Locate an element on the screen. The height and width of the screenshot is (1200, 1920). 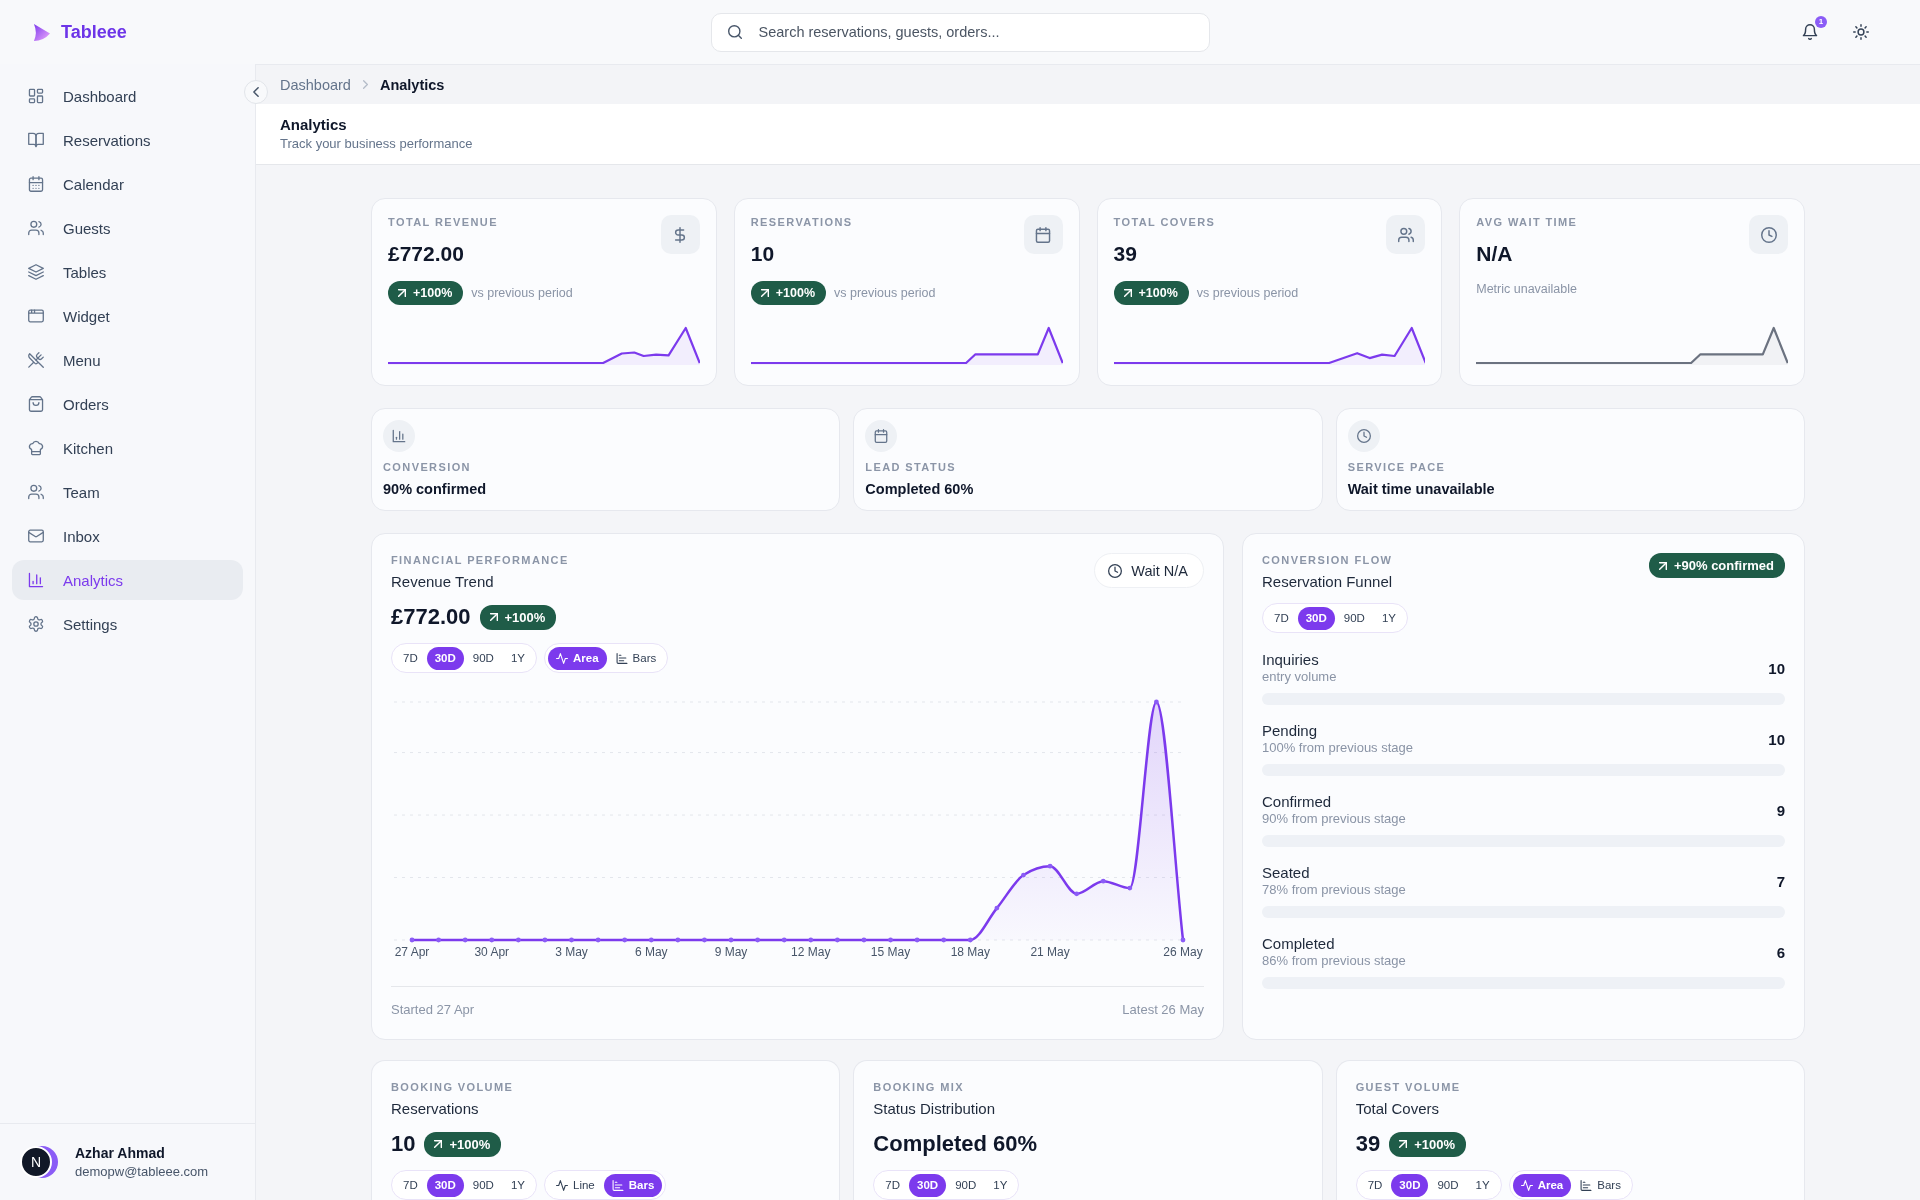
nav-item: Dashboard is located at coordinates (127, 96).